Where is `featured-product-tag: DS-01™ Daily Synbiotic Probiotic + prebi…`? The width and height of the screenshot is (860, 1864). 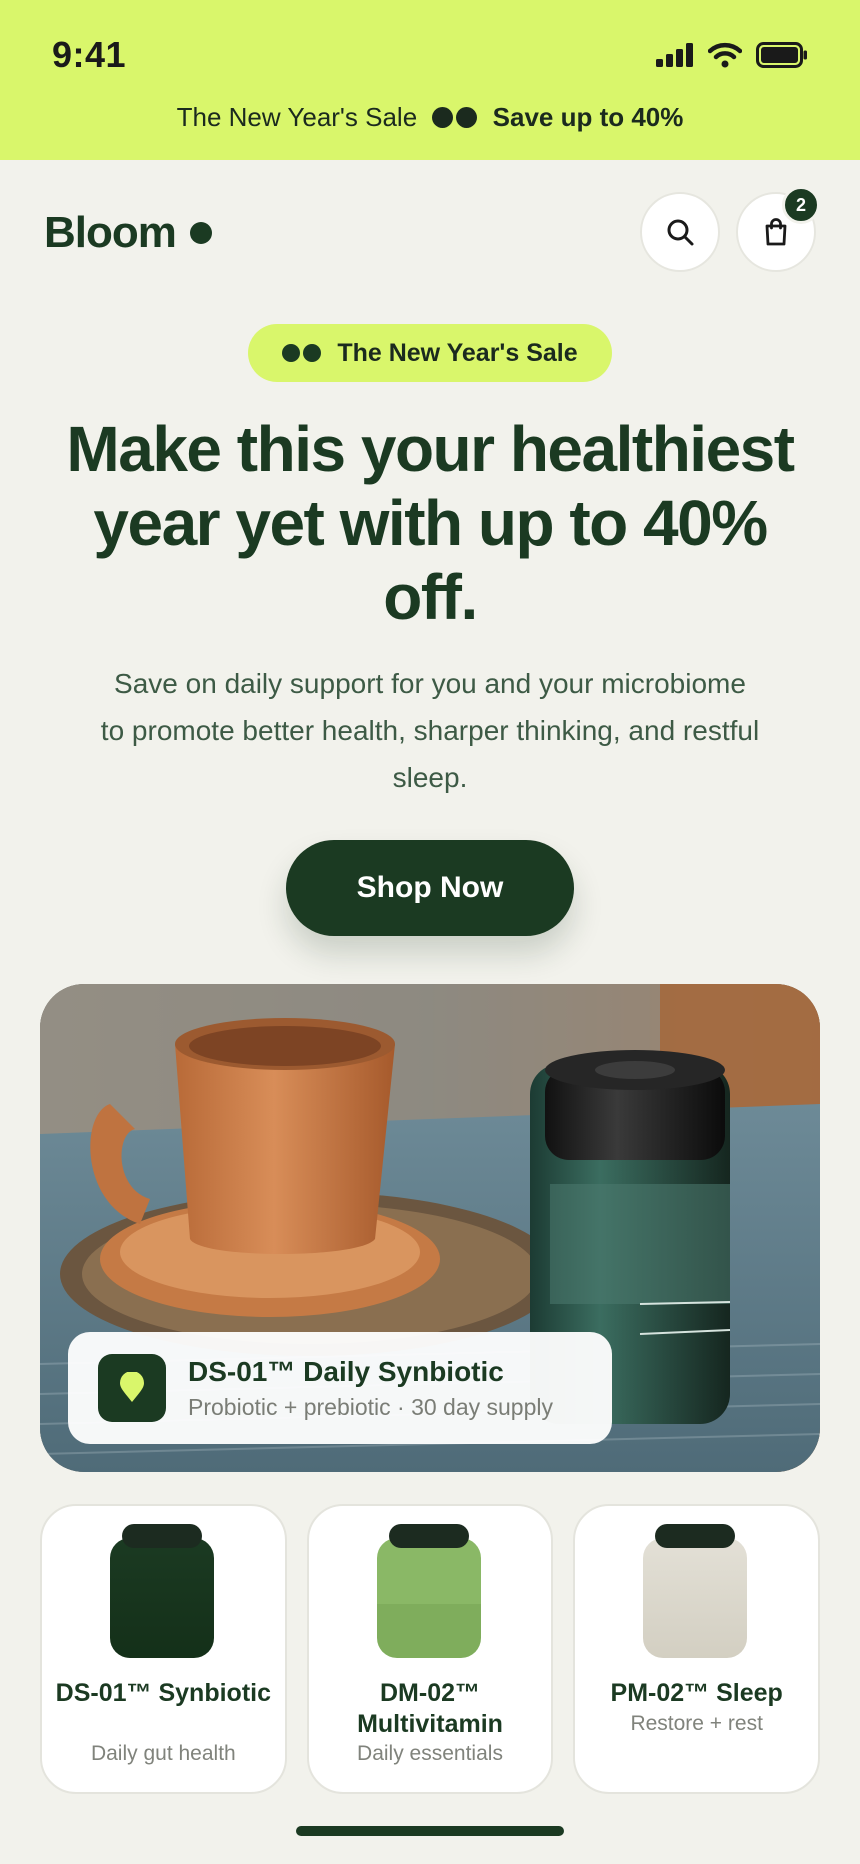 featured-product-tag: DS-01™ Daily Synbiotic Probiotic + prebi… is located at coordinates (340, 1388).